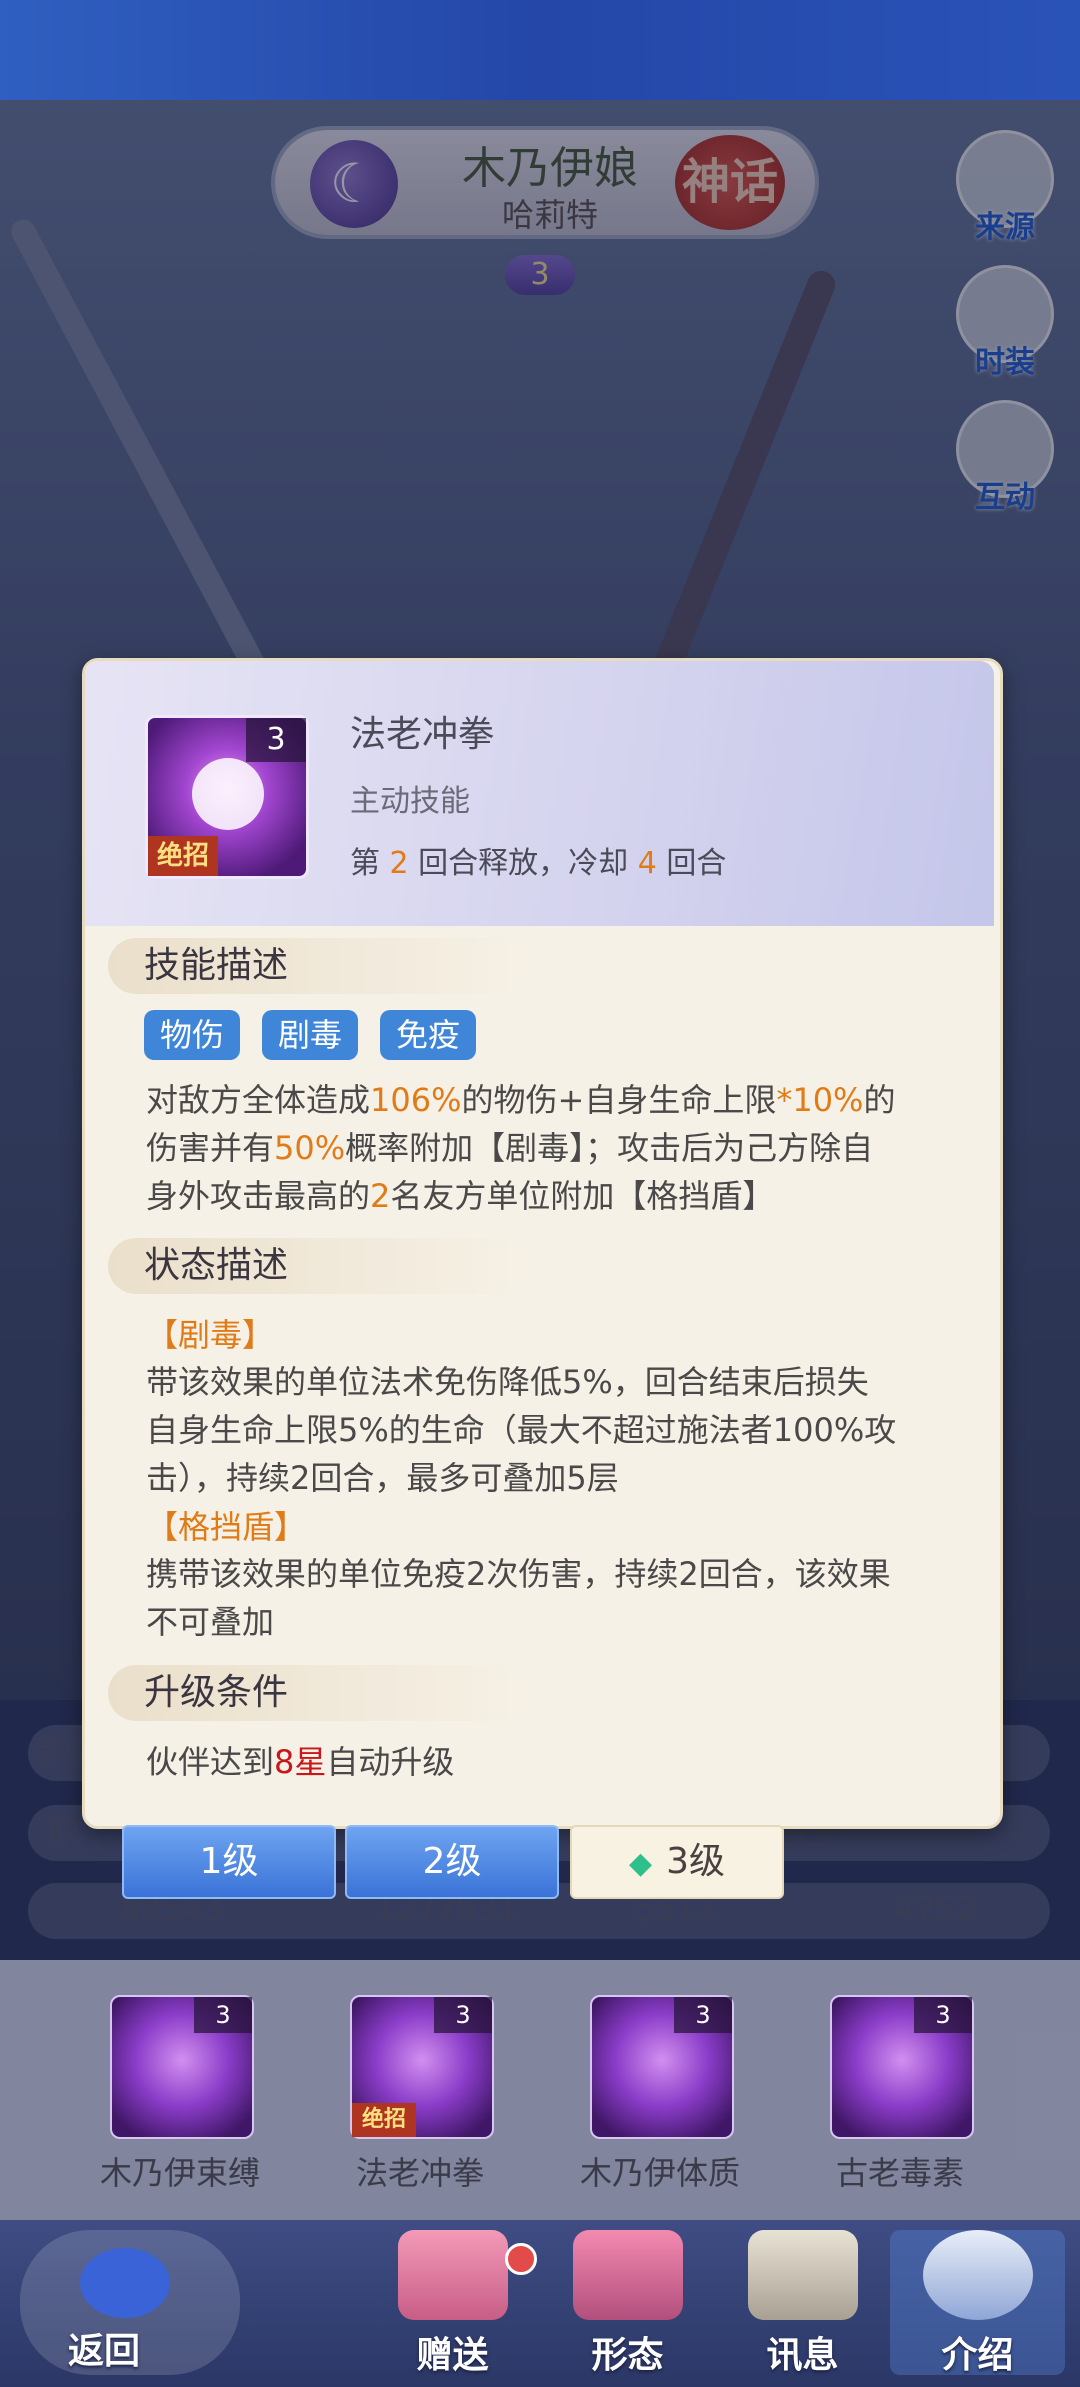  What do you see at coordinates (192, 1035) in the screenshot?
I see `chip-physical: 物伤` at bounding box center [192, 1035].